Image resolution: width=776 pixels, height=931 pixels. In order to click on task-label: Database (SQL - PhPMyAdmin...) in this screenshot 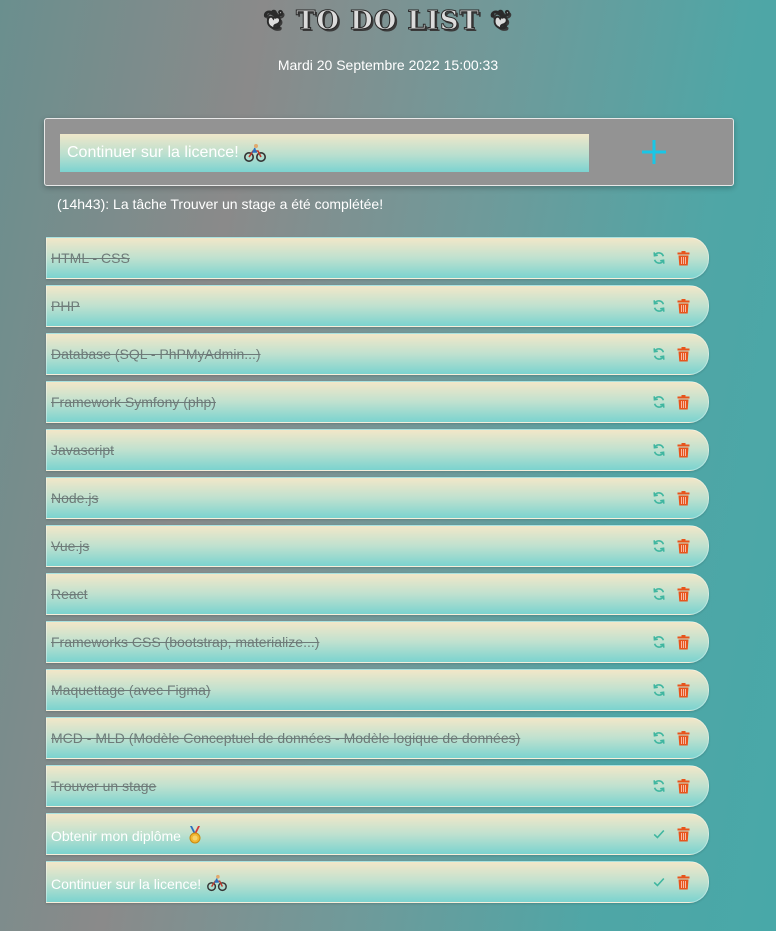, I will do `click(156, 354)`.